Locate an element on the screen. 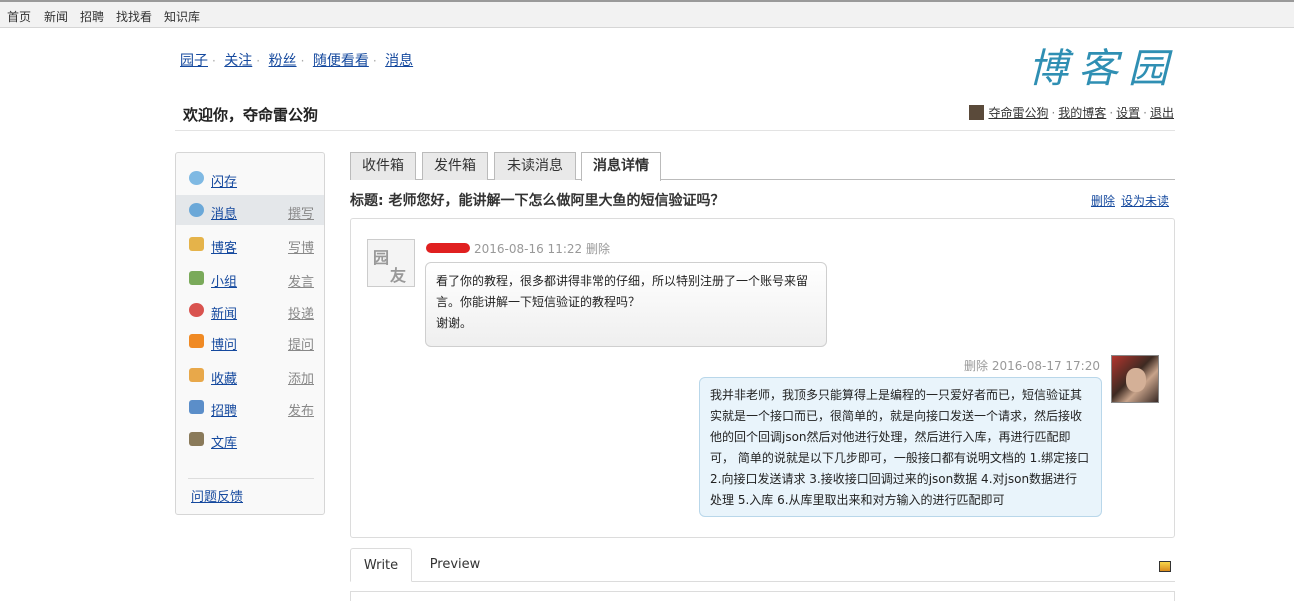 The width and height of the screenshot is (1294, 601). editor-tabs: Write Preview is located at coordinates (762, 565).